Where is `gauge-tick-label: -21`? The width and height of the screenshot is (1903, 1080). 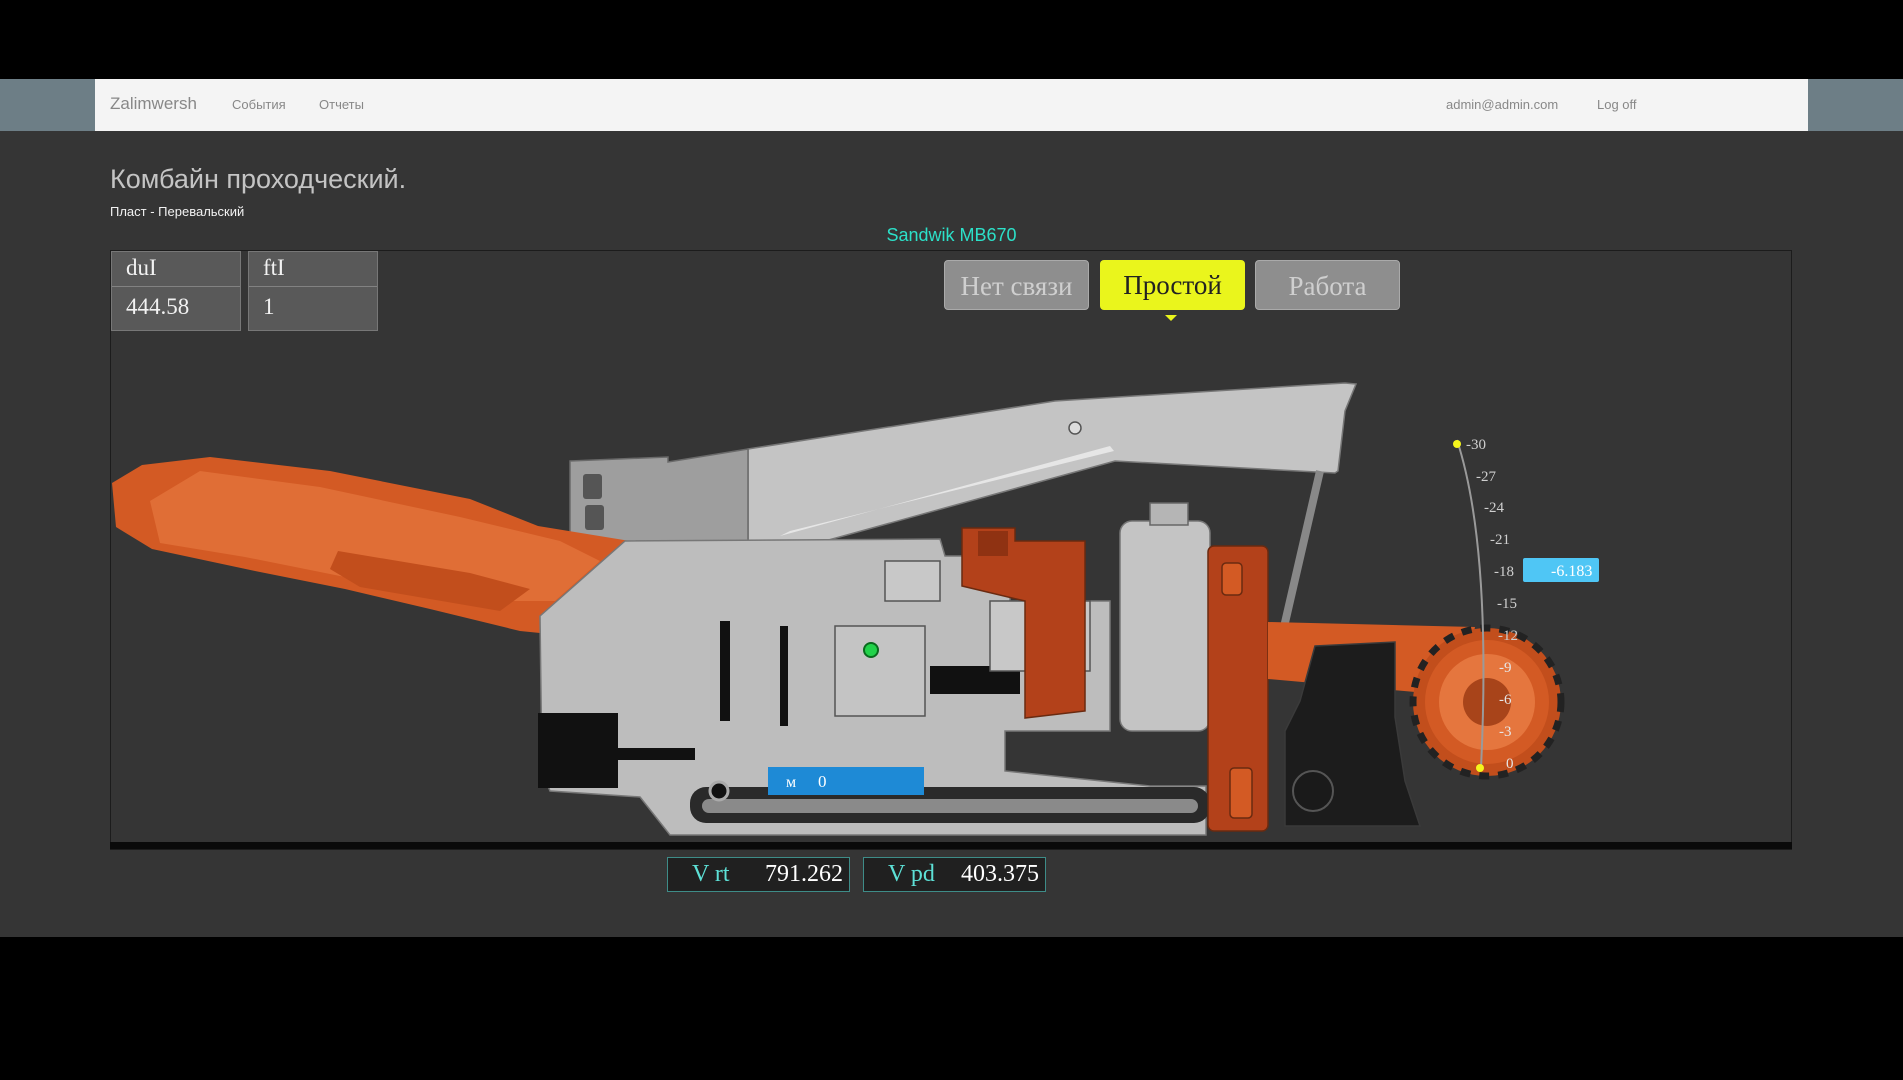 gauge-tick-label: -21 is located at coordinates (1500, 540).